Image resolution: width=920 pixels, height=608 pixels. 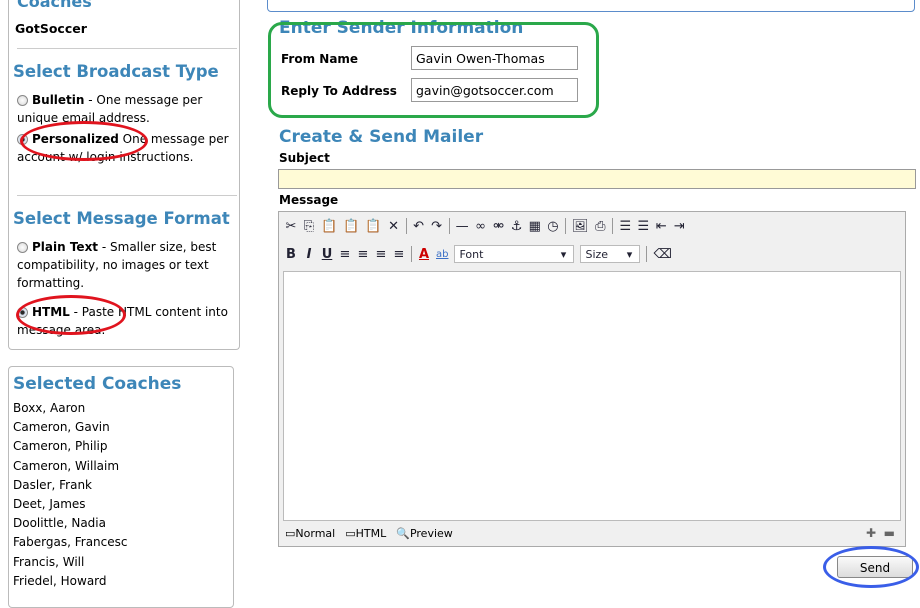 What do you see at coordinates (291, 254) in the screenshot?
I see `bold-icon: B` at bounding box center [291, 254].